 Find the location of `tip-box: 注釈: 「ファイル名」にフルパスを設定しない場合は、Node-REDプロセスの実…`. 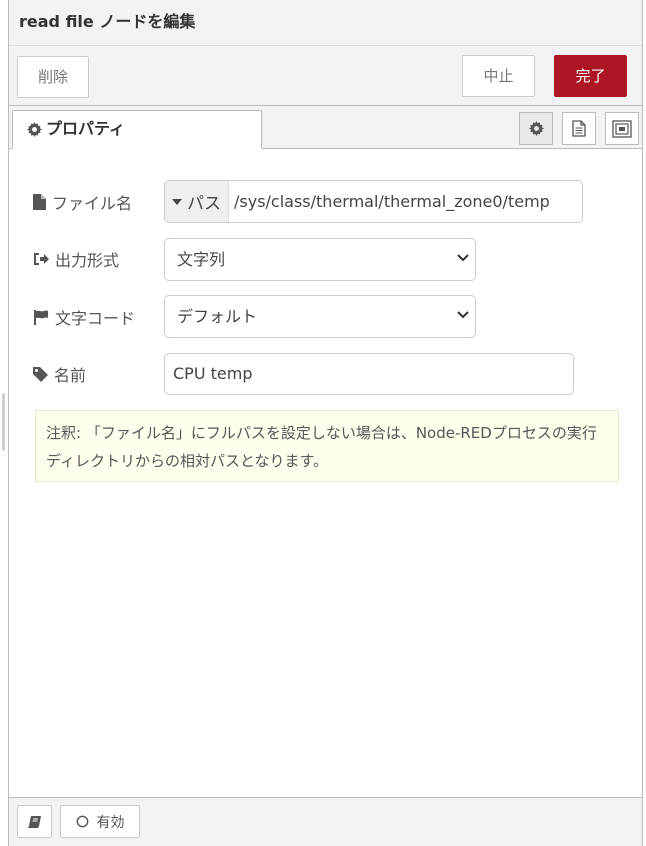

tip-box: 注釈: 「ファイル名」にフルパスを設定しない場合は、Node-REDプロセスの実… is located at coordinates (327, 446).